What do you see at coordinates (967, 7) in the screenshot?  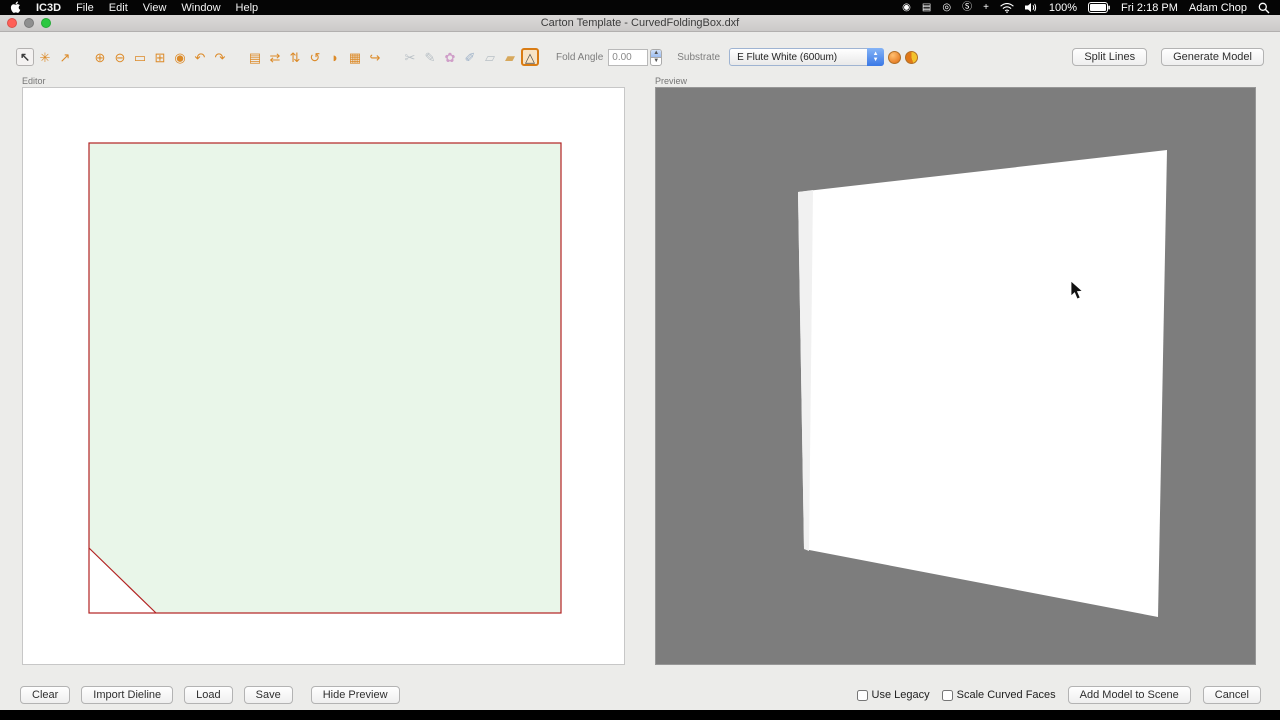 I see `skype-icon: Ⓢ` at bounding box center [967, 7].